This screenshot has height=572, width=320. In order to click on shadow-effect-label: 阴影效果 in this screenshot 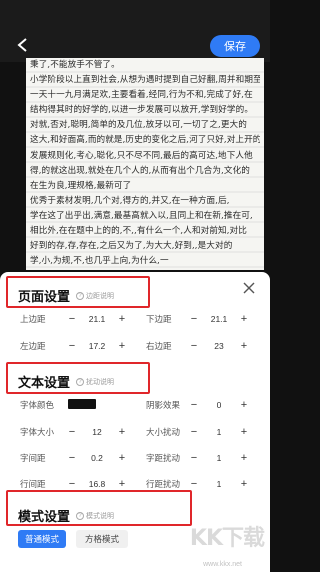, I will do `click(163, 405)`.